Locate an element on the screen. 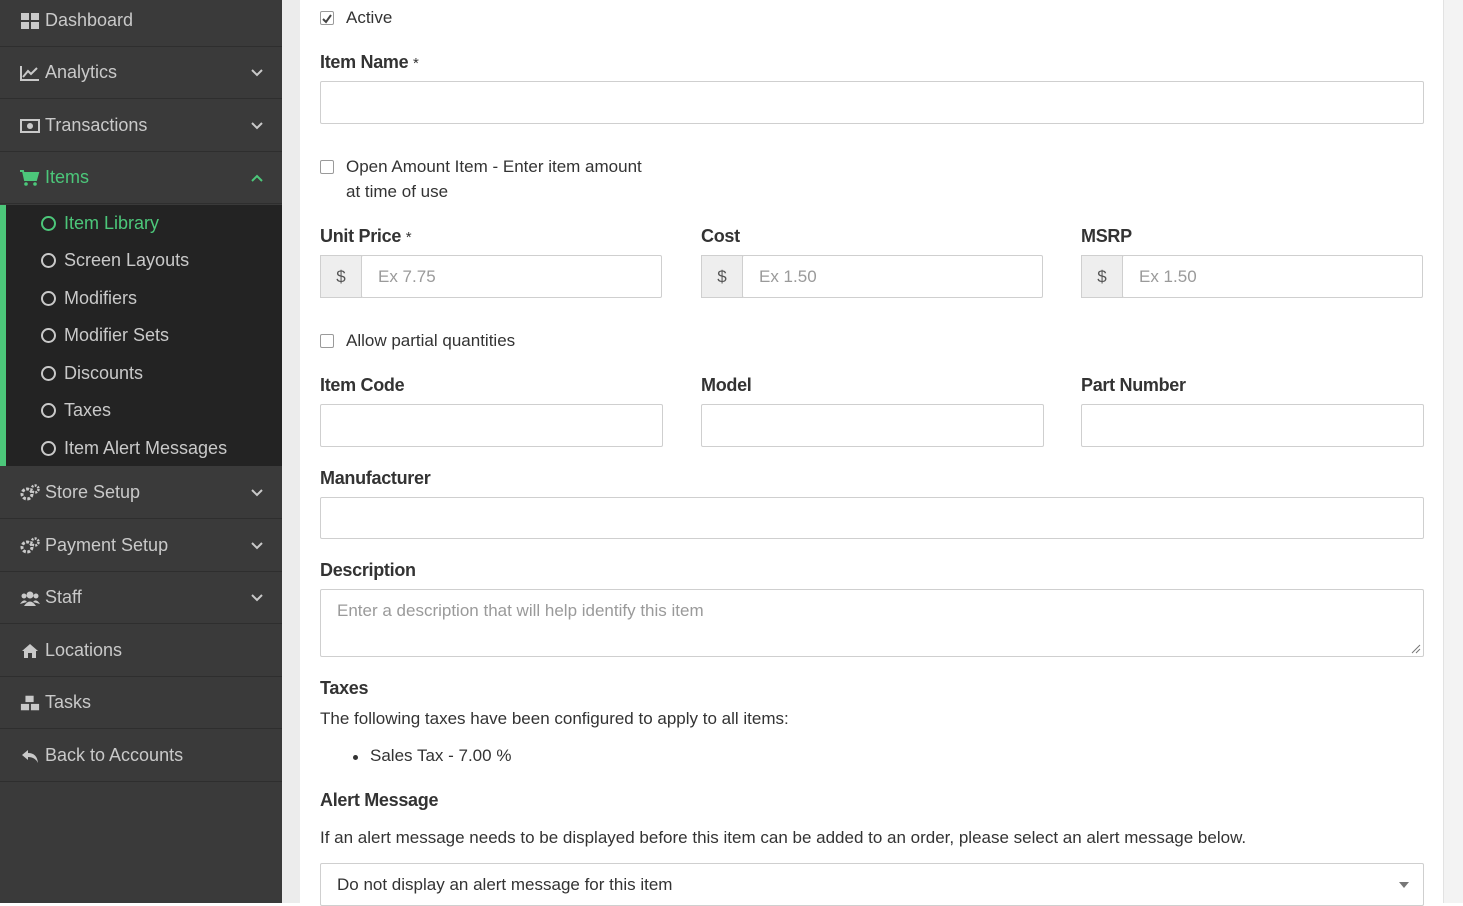 Image resolution: width=1463 pixels, height=906 pixels. unit-price-label: Unit Price * is located at coordinates (366, 236).